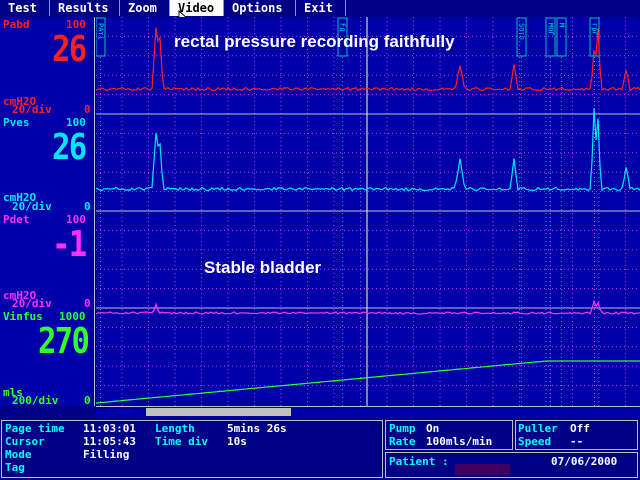 The image size is (640, 480). Describe the element at coordinates (69, 244) in the screenshot. I see `channel-value-pdet: -1` at that location.